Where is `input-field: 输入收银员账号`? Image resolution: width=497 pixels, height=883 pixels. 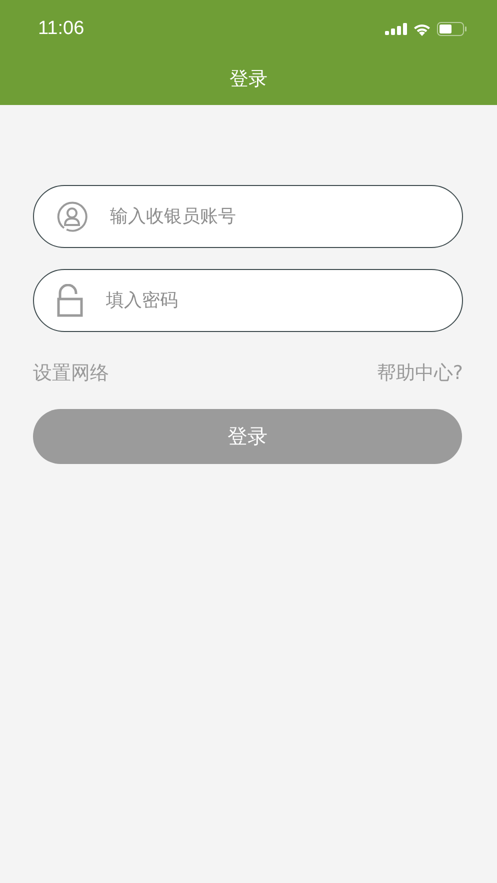
input-field: 输入收银员账号 is located at coordinates (248, 216).